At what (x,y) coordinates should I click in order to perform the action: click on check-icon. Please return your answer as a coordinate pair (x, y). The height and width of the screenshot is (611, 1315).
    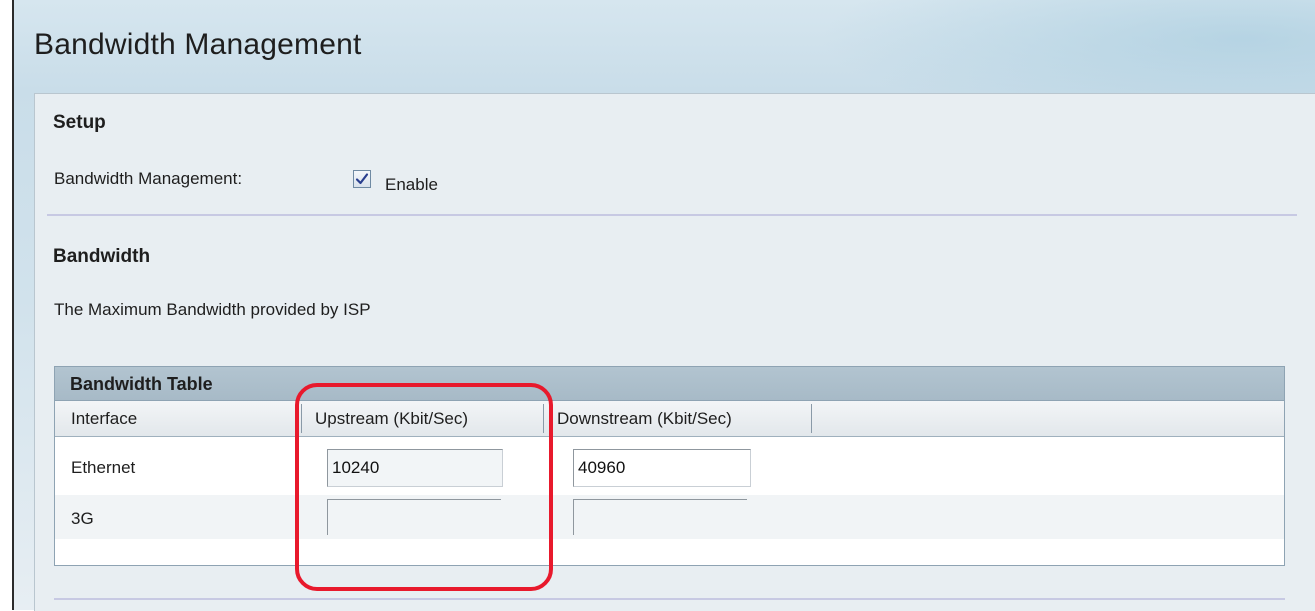
    Looking at the image, I should click on (362, 179).